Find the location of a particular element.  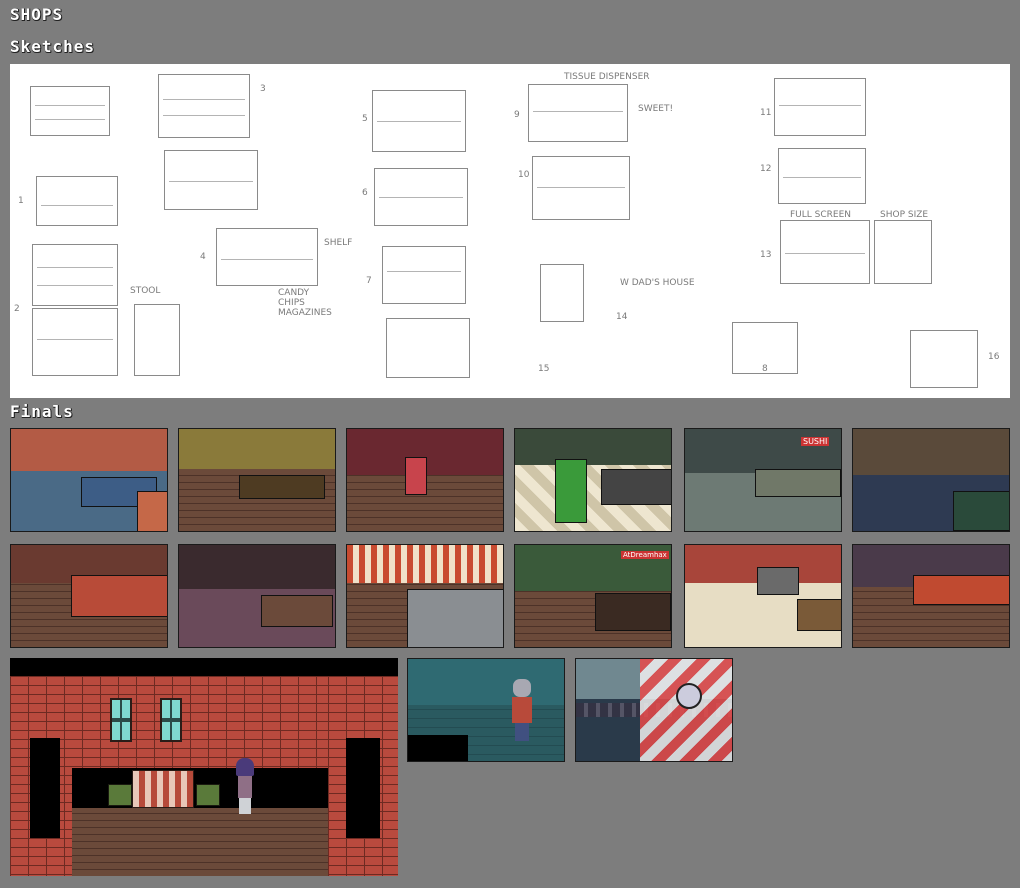

store-sign: AtDreamhax is located at coordinates (645, 555).